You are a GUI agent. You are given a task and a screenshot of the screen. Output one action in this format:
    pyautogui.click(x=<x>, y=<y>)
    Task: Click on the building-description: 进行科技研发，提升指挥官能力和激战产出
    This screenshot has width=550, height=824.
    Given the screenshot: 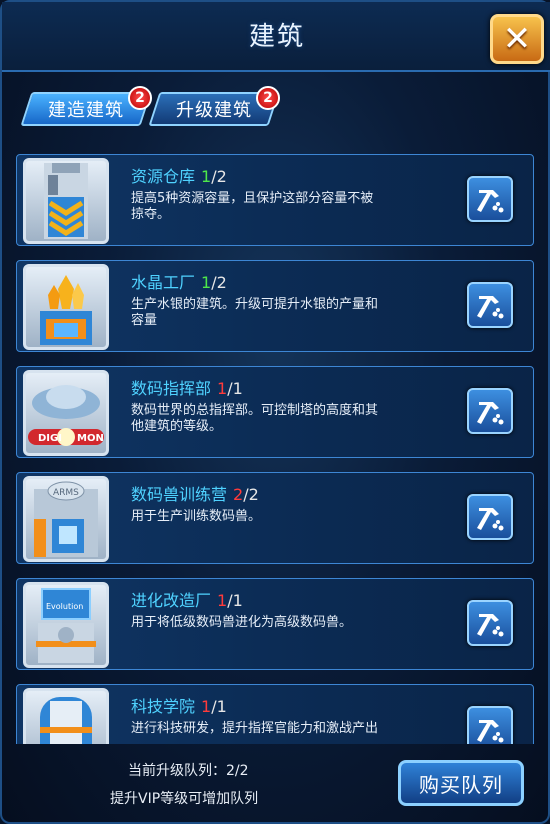 What is the action you would take?
    pyautogui.click(x=255, y=728)
    